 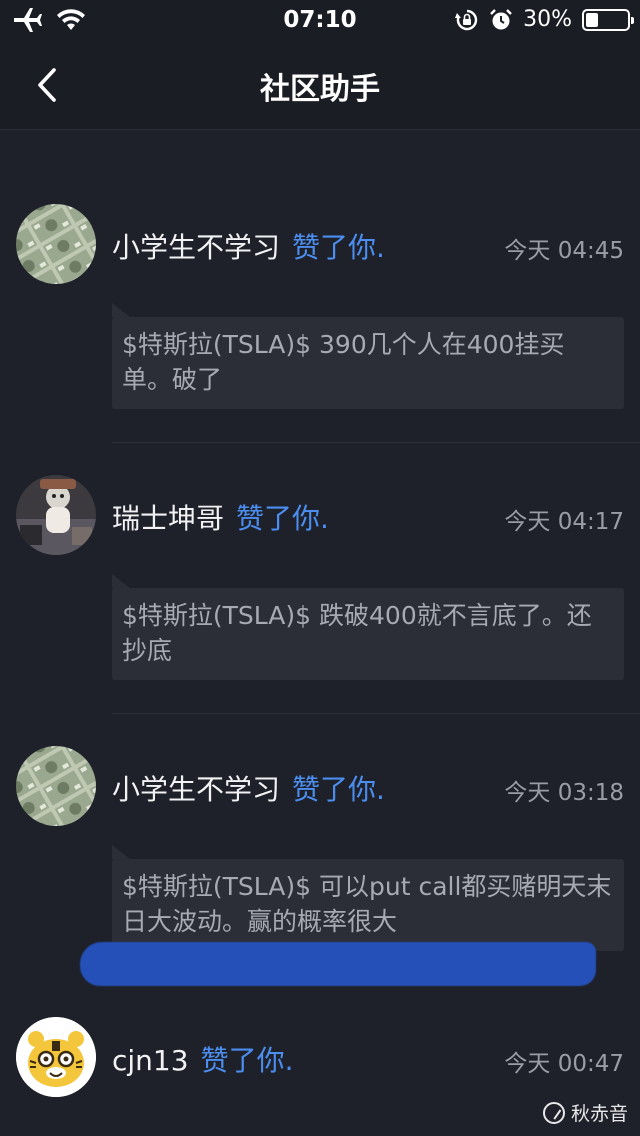 What do you see at coordinates (368, 363) in the screenshot?
I see `quoted-post: $特斯拉(TSLA)$ 390几个人在400挂买单。破了` at bounding box center [368, 363].